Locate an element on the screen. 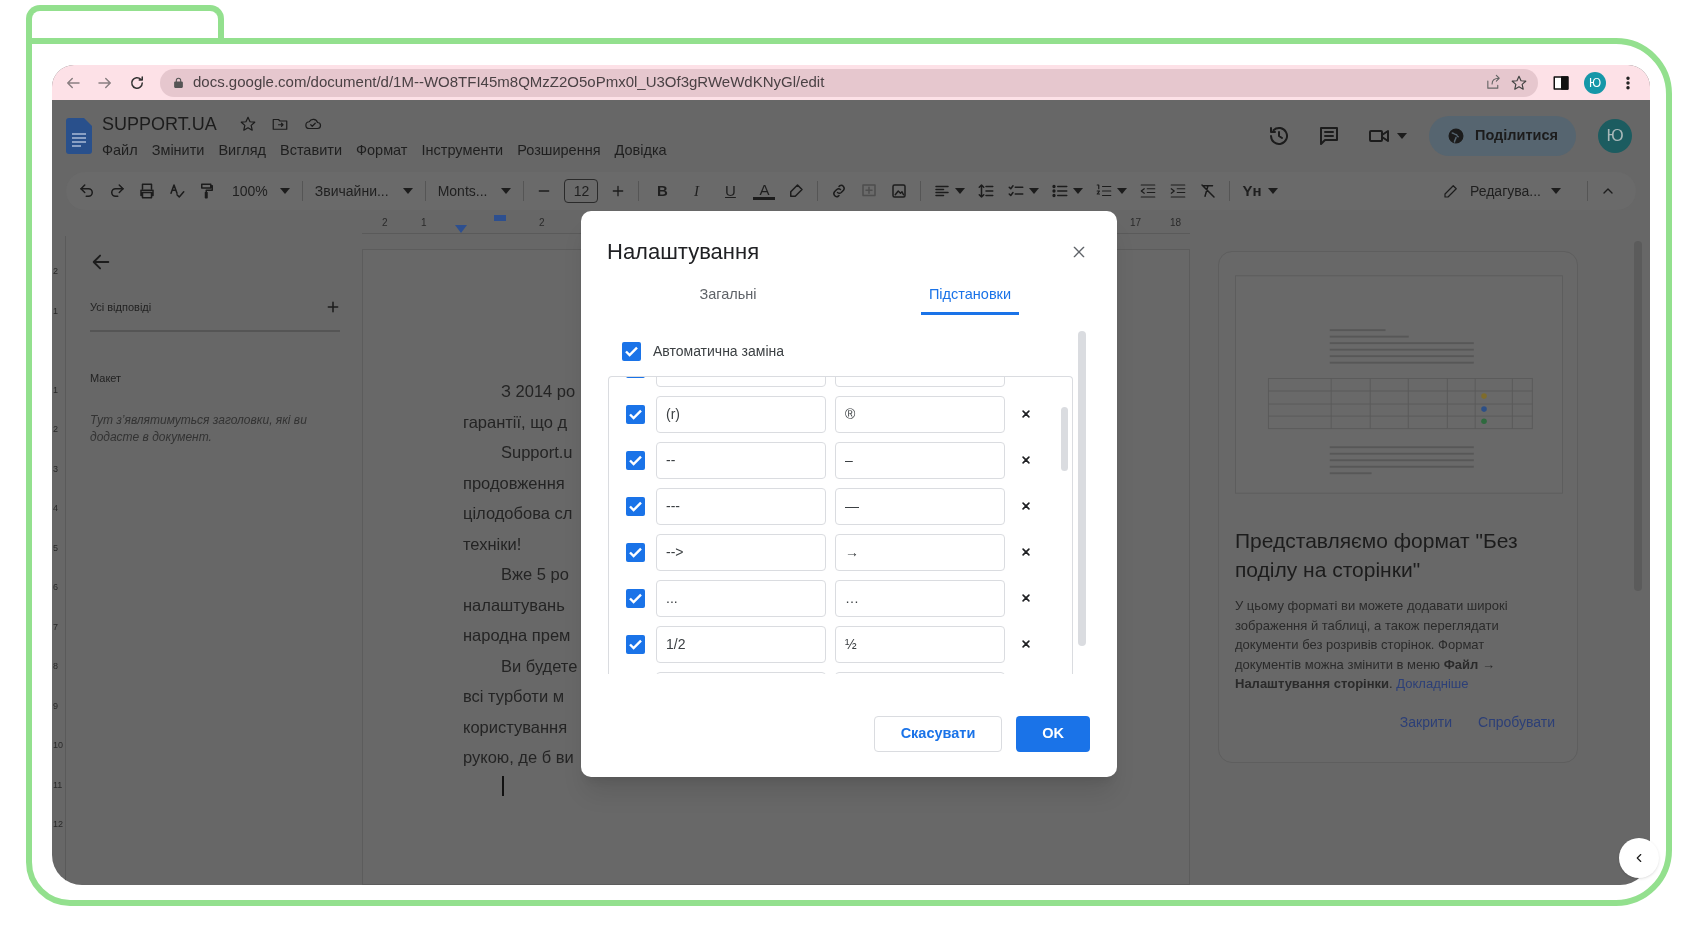 This screenshot has height=928, width=1698. document-text-line: Ви будете is located at coordinates (539, 666).